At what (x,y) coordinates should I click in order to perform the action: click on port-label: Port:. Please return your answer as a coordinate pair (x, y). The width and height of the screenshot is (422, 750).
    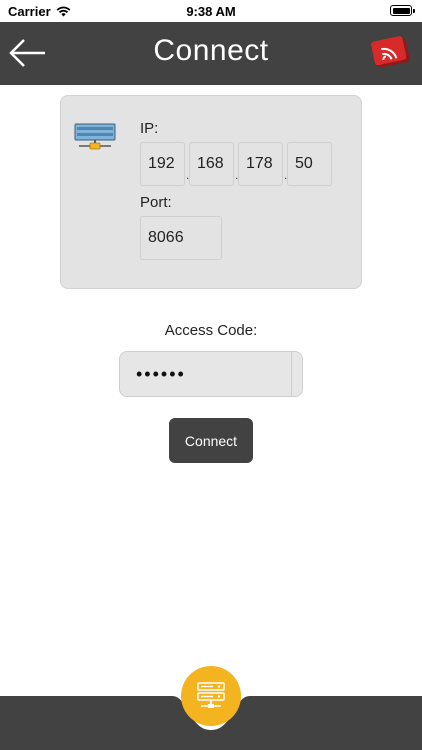
    Looking at the image, I should click on (156, 202).